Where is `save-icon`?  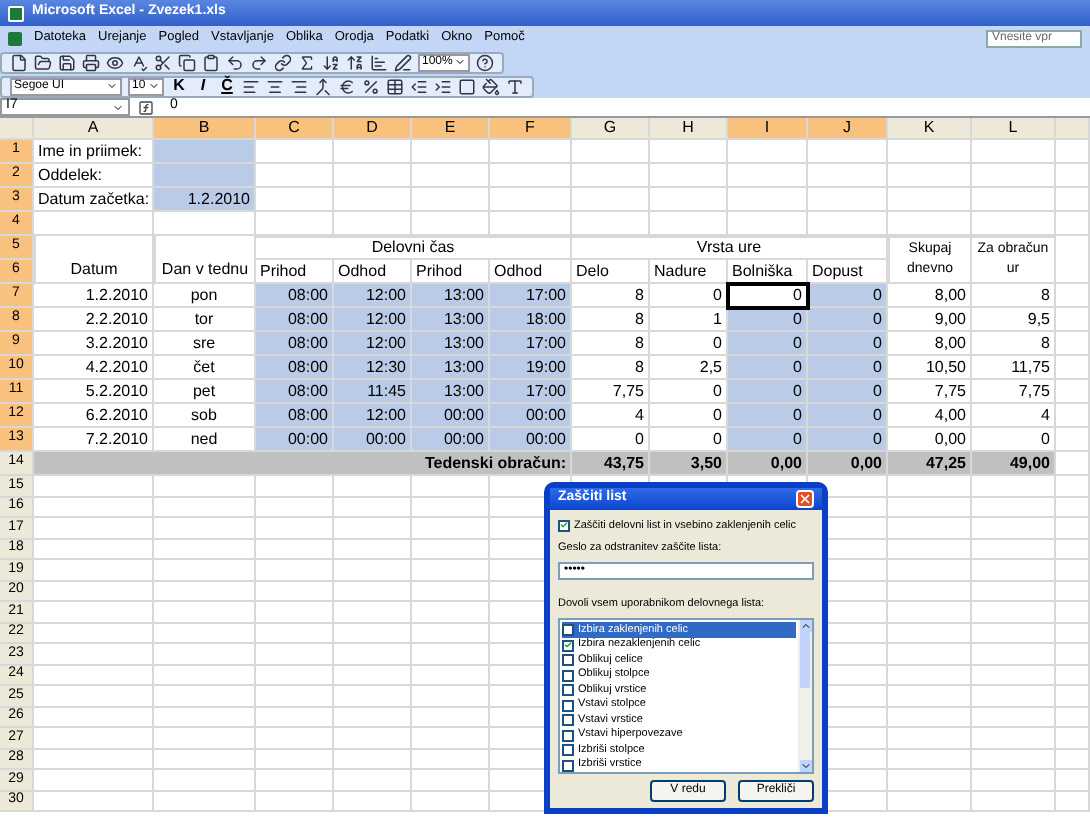 save-icon is located at coordinates (67, 62).